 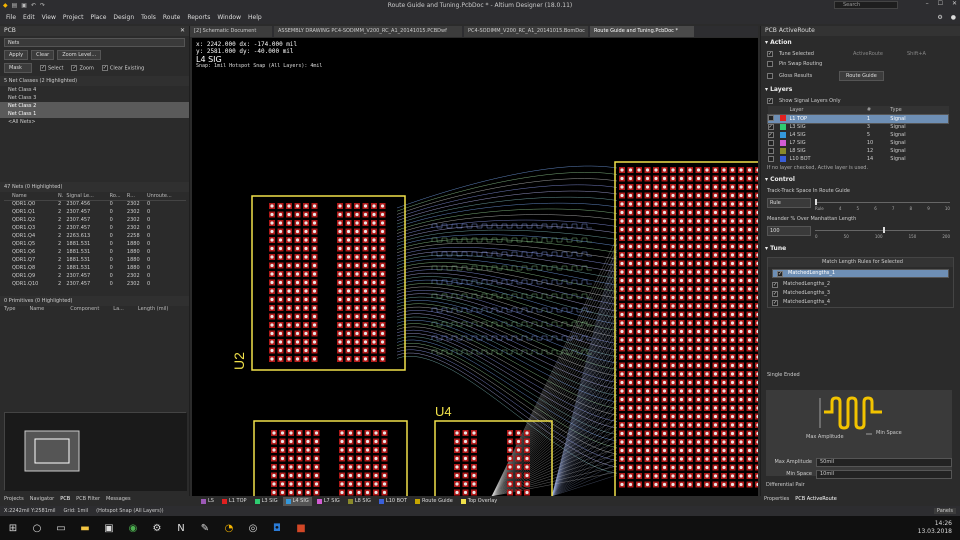 What do you see at coordinates (878, 110) in the screenshot?
I see `col-number: #` at bounding box center [878, 110].